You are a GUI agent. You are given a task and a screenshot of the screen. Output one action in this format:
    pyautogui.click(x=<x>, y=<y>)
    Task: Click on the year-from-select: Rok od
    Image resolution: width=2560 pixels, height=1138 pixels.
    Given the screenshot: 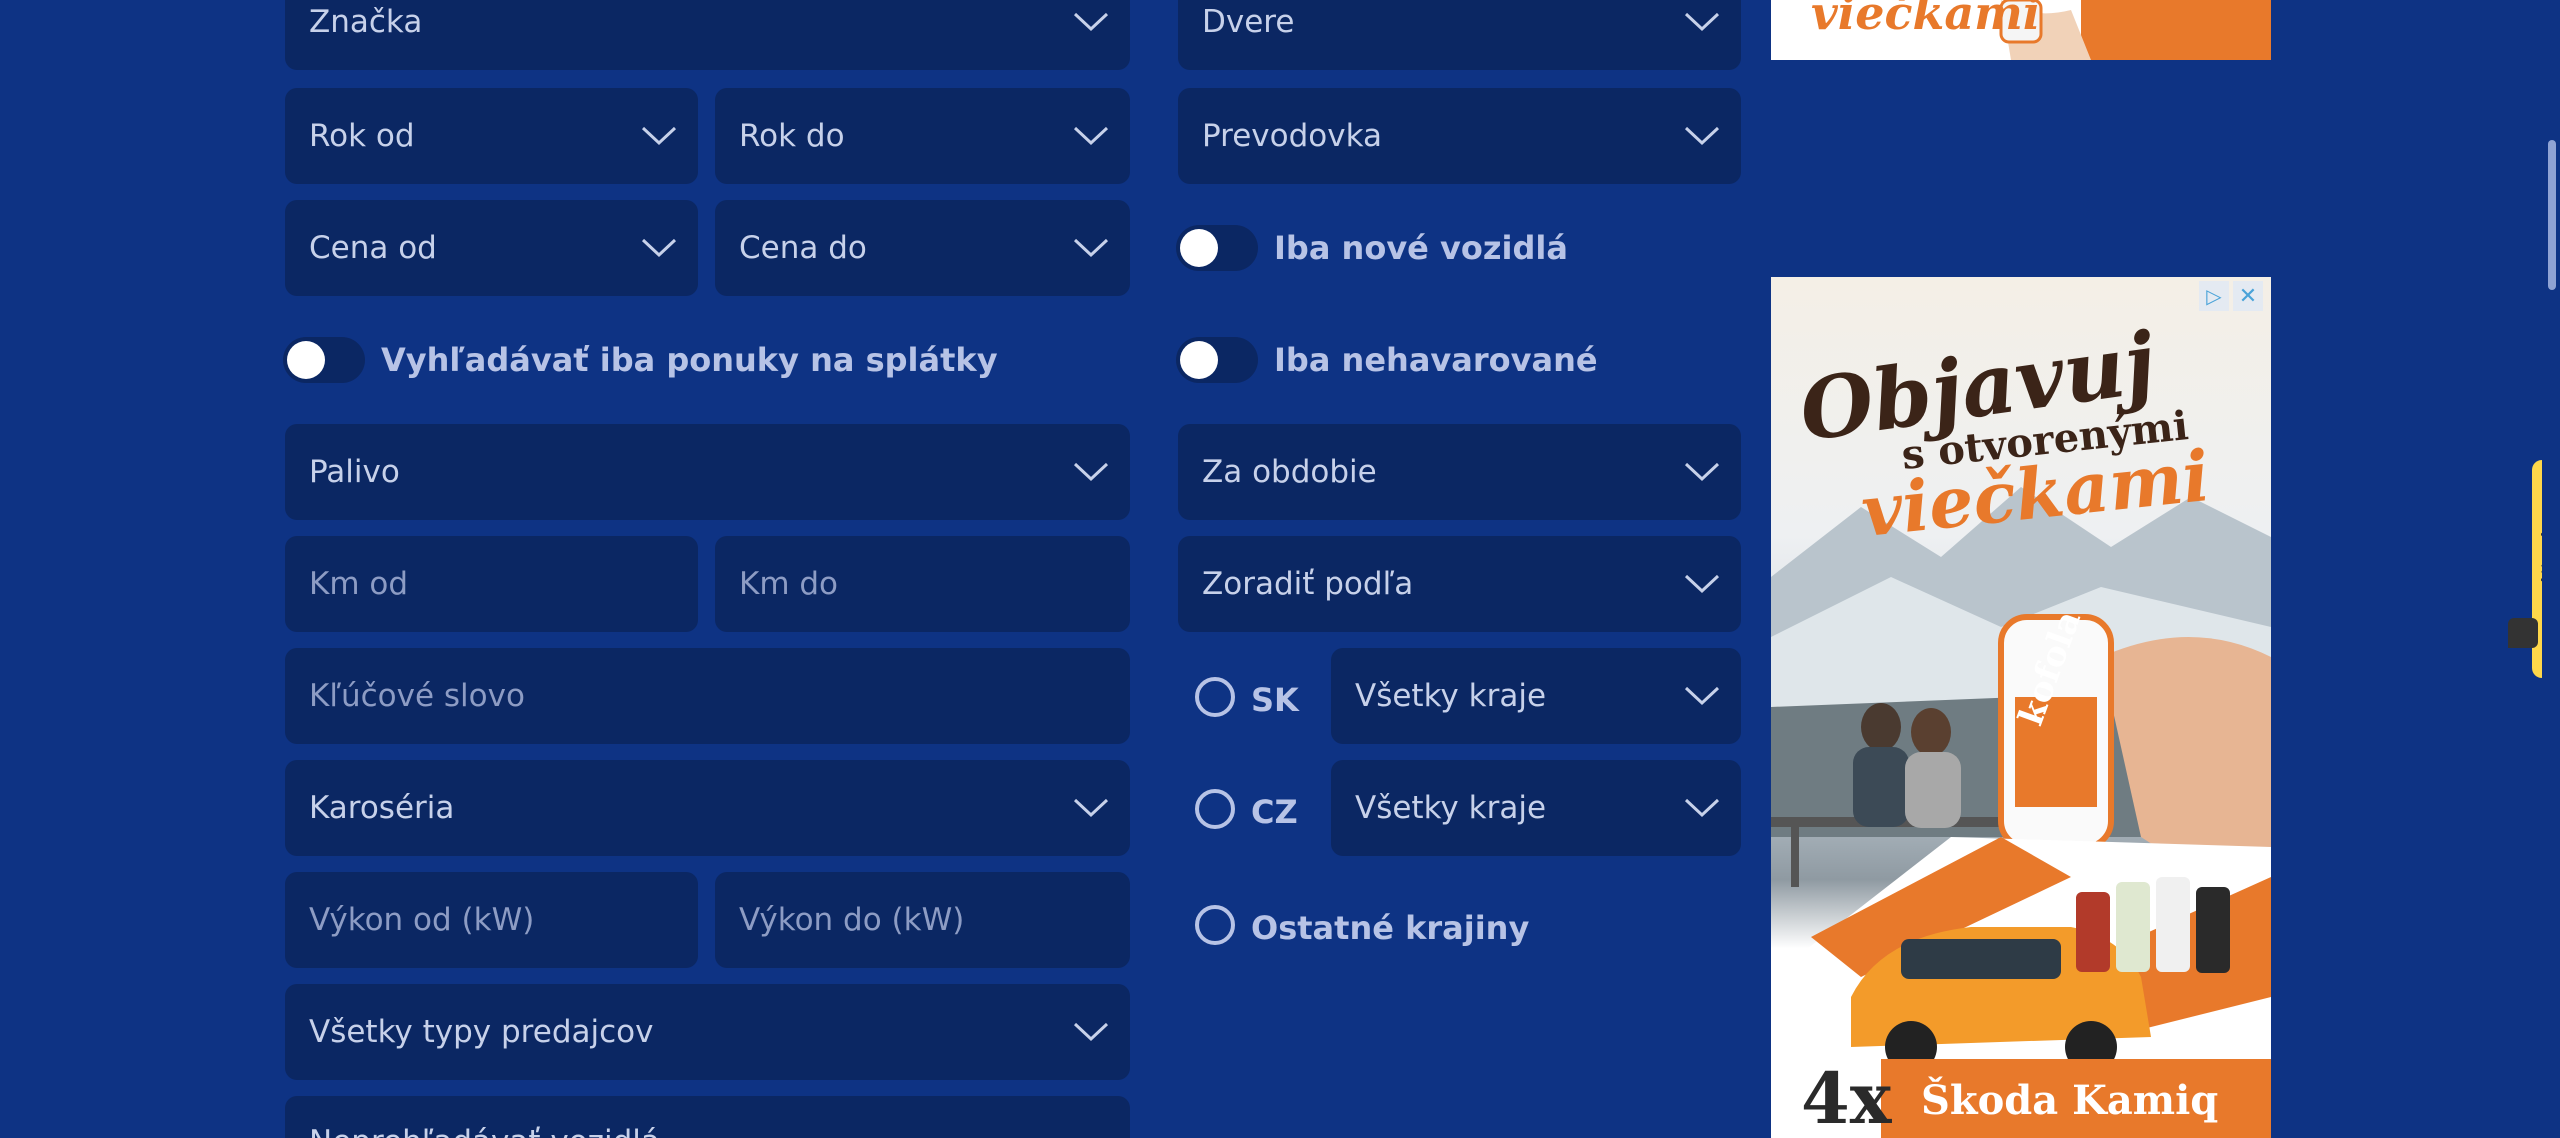 What is the action you would take?
    pyautogui.click(x=491, y=136)
    